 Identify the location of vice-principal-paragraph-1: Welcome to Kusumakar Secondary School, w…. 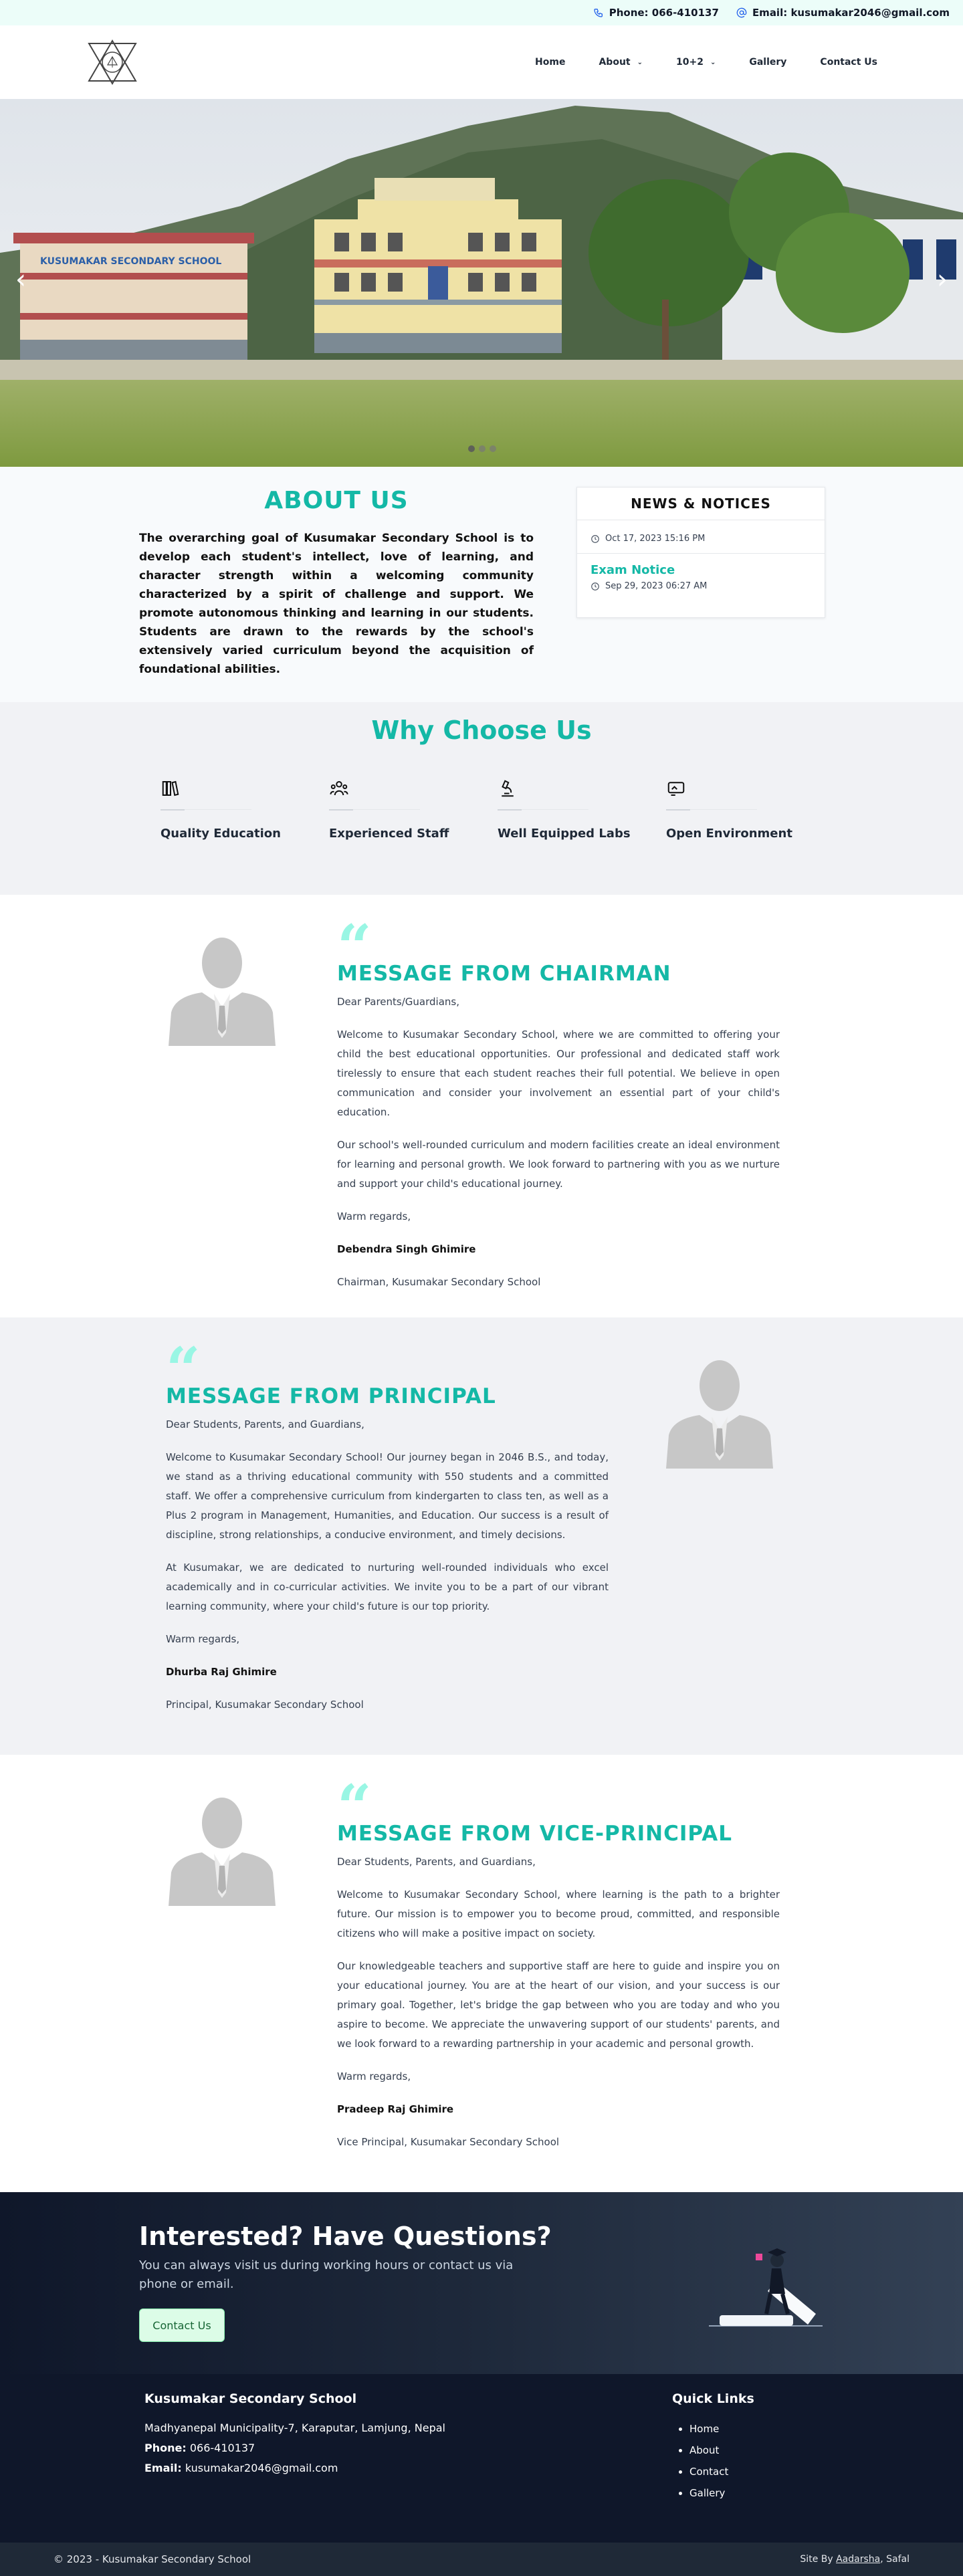
(558, 1914).